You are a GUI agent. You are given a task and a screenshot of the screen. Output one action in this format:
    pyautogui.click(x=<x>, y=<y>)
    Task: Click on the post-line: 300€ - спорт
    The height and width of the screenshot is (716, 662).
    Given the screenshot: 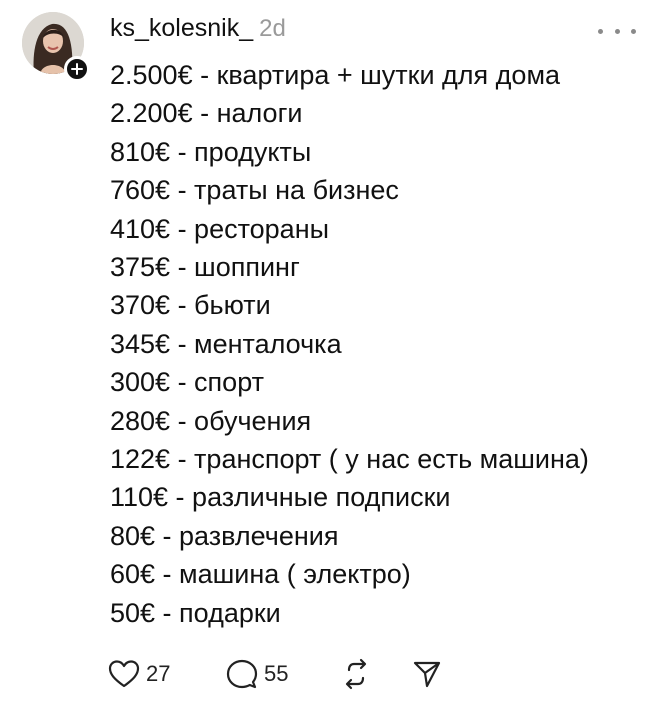 What is the action you would take?
    pyautogui.click(x=187, y=382)
    